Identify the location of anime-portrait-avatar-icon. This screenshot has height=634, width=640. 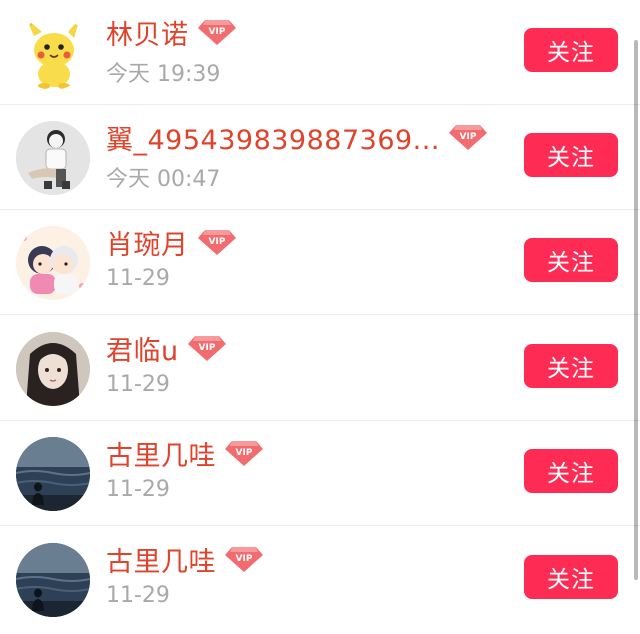
(53, 369).